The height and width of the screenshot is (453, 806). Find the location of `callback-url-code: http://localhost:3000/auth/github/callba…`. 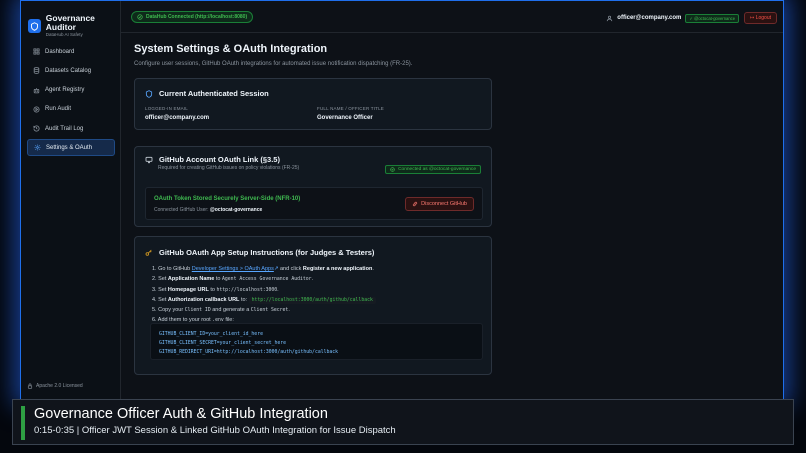

callback-url-code: http://localhost:3000/auth/github/callba… is located at coordinates (312, 300).